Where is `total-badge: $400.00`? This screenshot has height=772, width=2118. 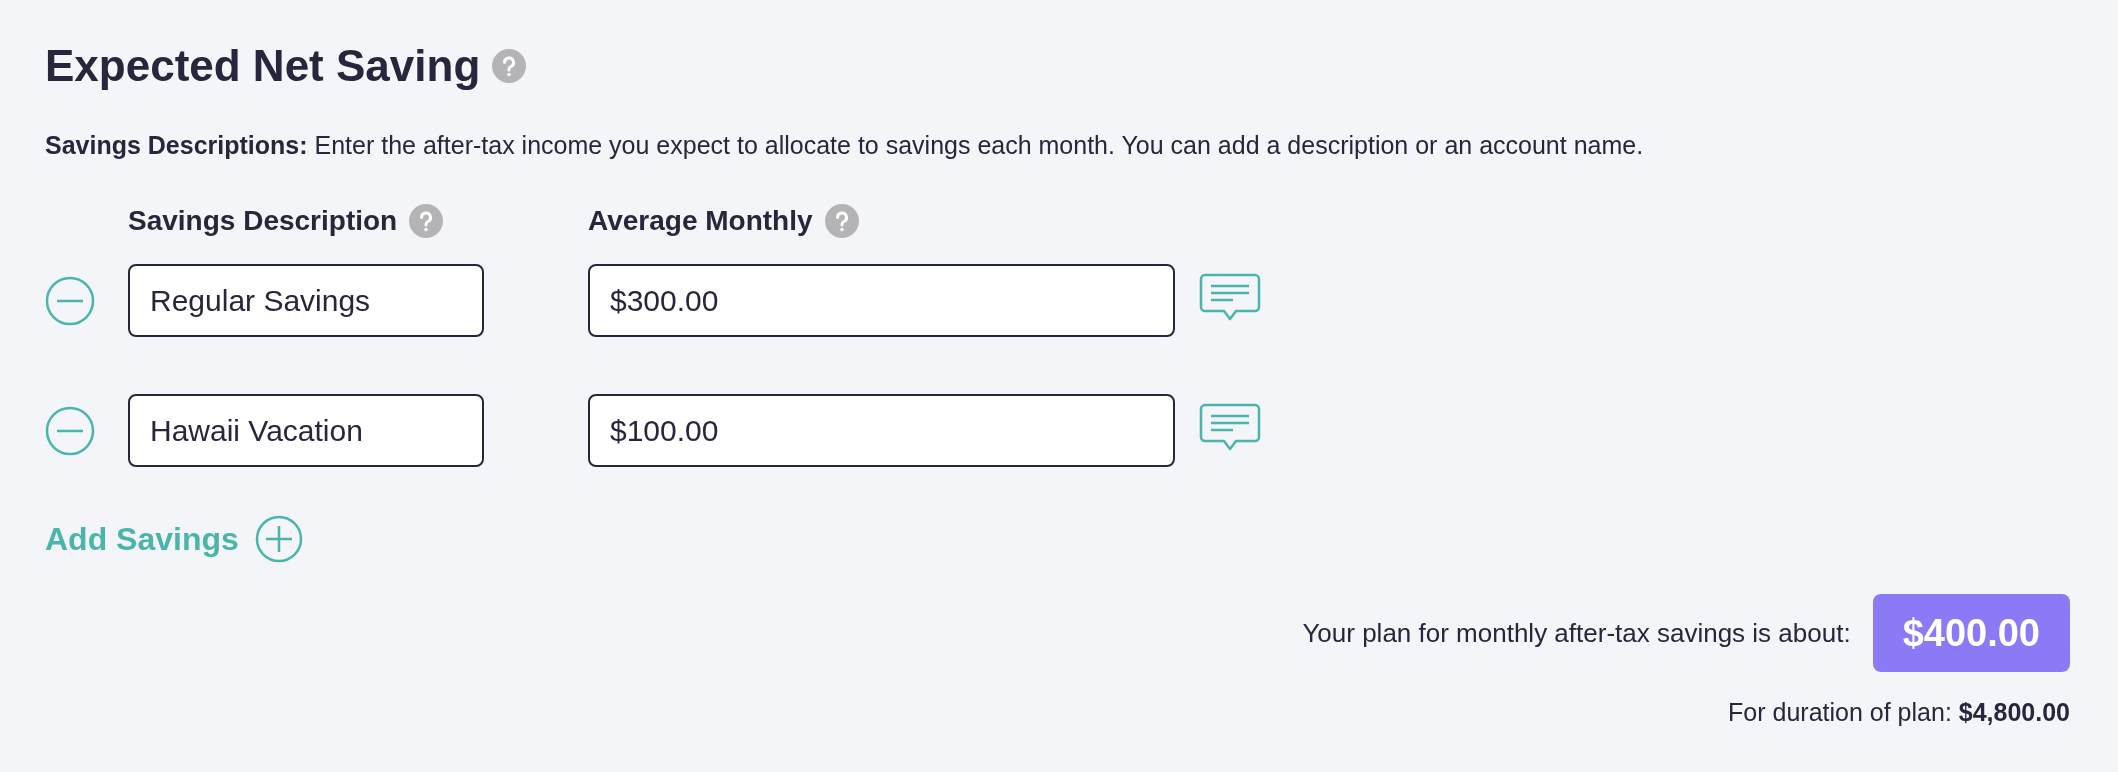 total-badge: $400.00 is located at coordinates (1971, 633).